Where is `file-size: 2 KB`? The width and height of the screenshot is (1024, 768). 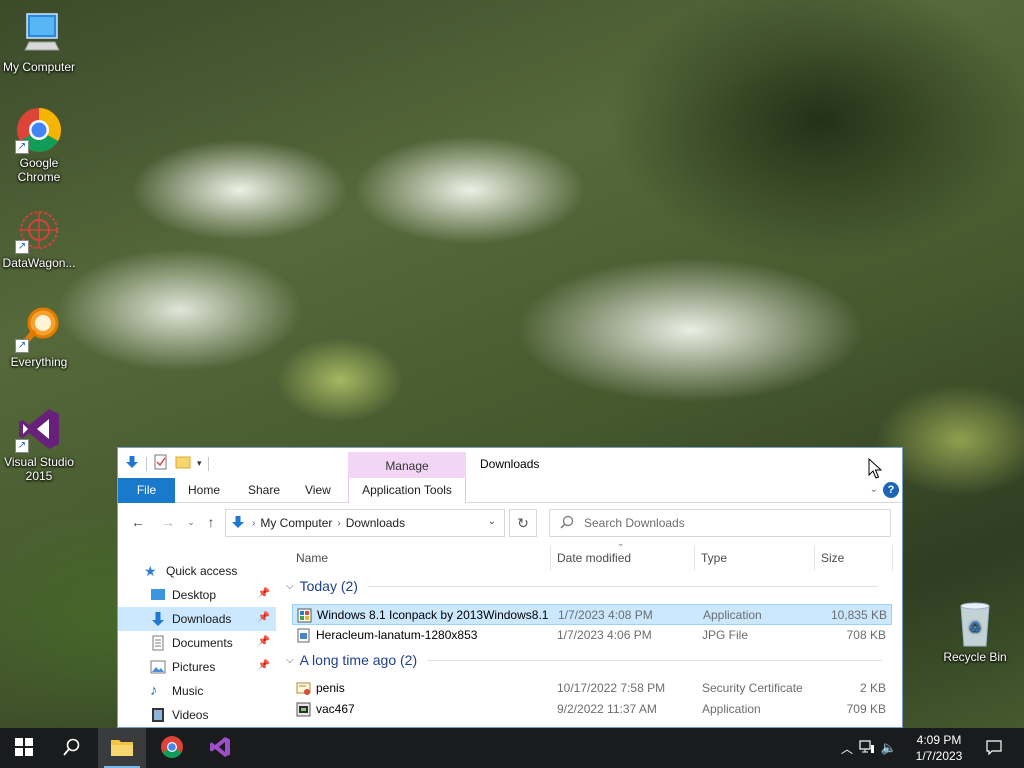
file-size: 2 KB is located at coordinates (872, 688).